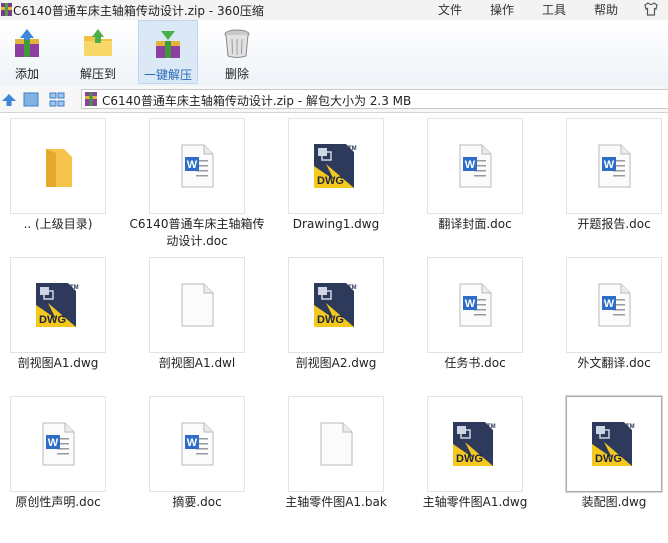 The image size is (668, 543). What do you see at coordinates (450, 9) in the screenshot?
I see `menu-file: 文件` at bounding box center [450, 9].